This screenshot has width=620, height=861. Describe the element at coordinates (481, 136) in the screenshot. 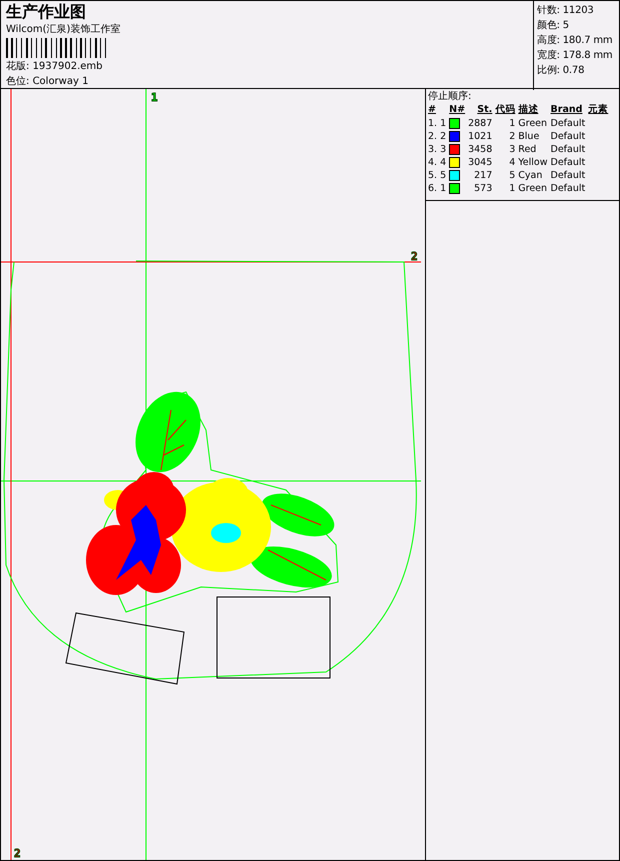

I see `table-cell-text: 1021` at that location.